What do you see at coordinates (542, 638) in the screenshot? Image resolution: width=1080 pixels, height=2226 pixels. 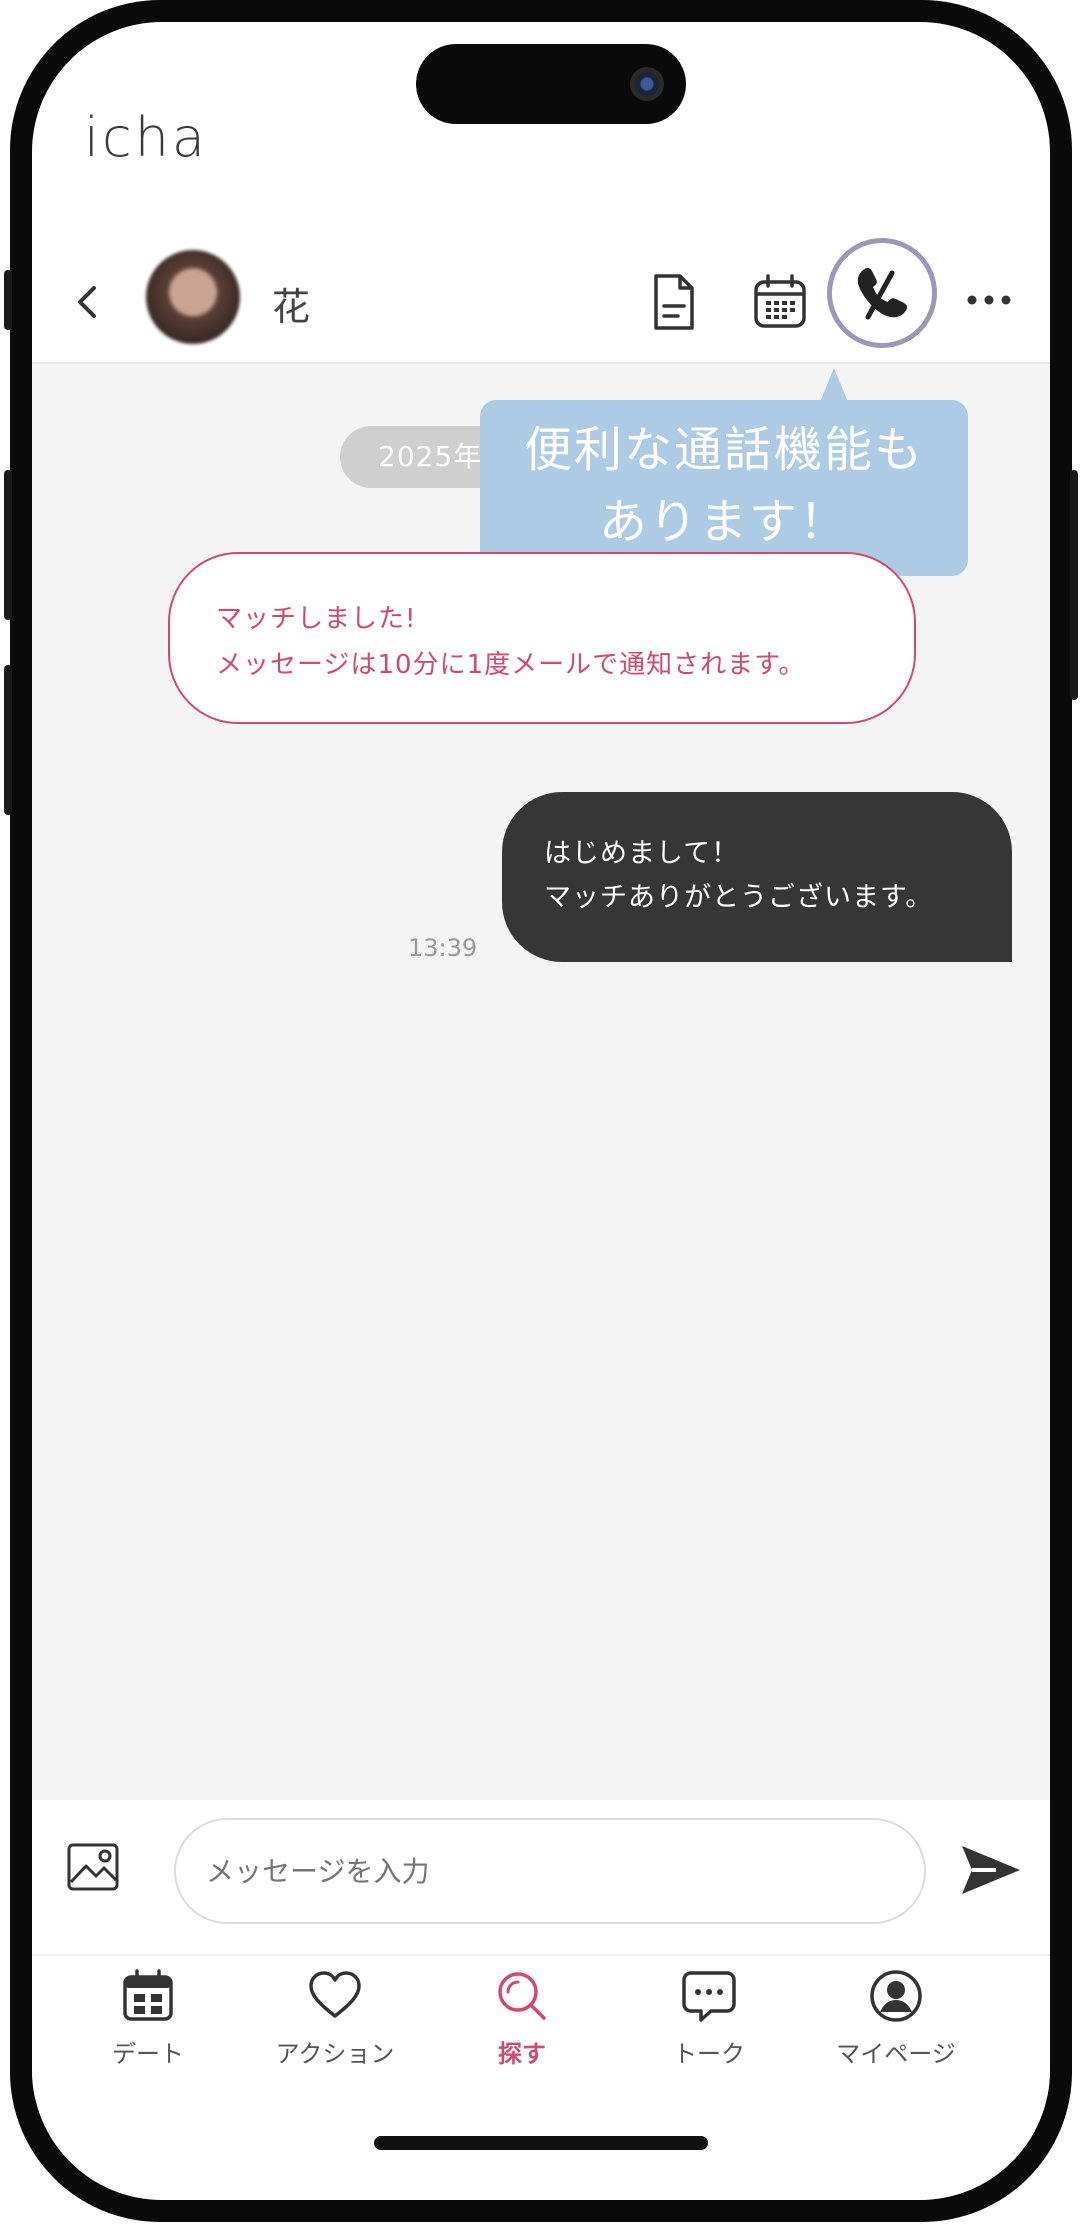 I see `match-notice: マッチしました! メッセージは10分に1度メールで通知されます。` at bounding box center [542, 638].